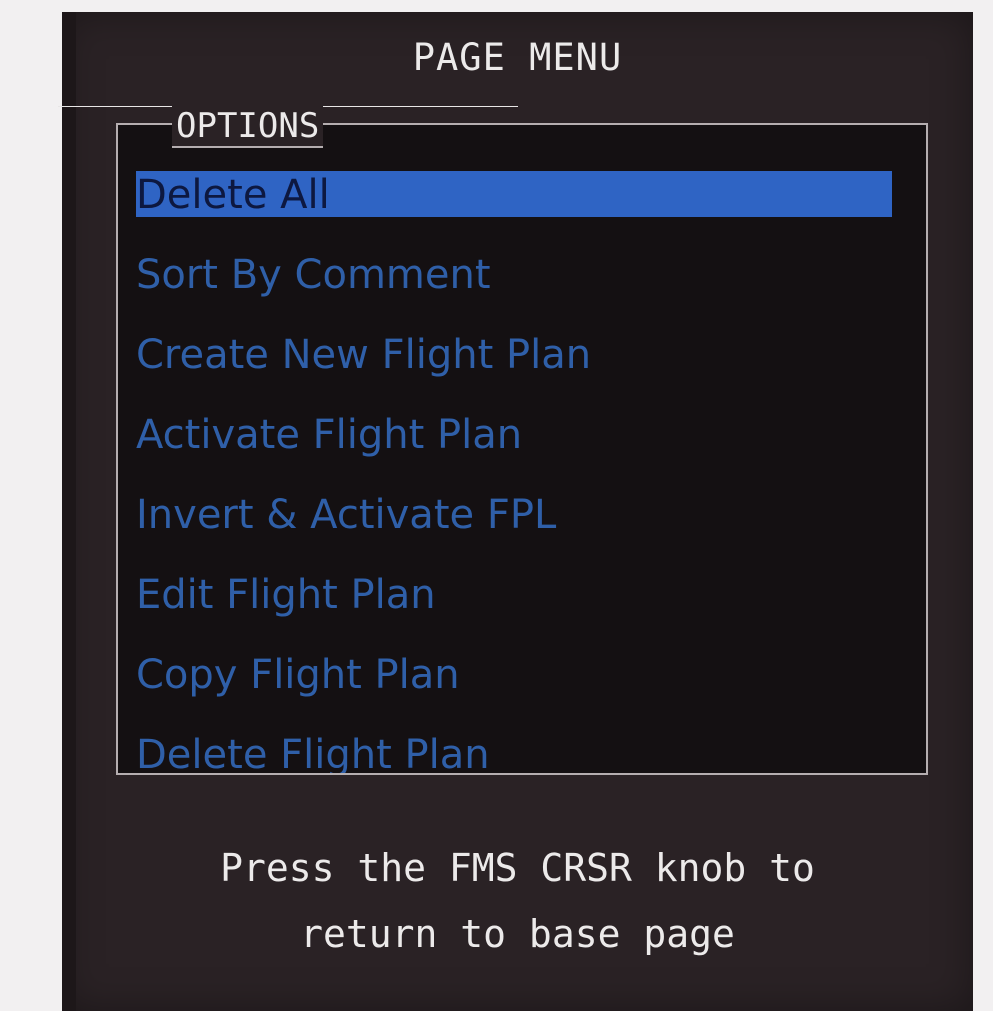 This screenshot has height=1011, width=993. Describe the element at coordinates (517, 868) in the screenshot. I see `help-line-1: Press the FMS CRSR knob to` at that location.